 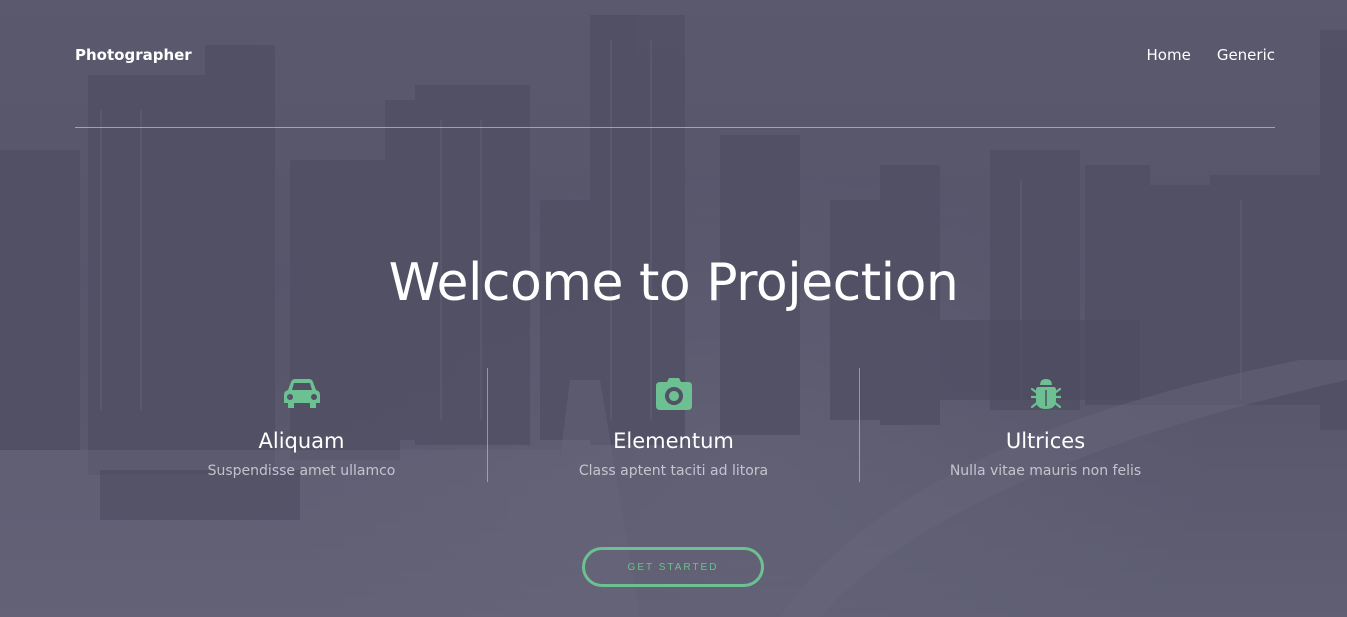 What do you see at coordinates (301, 441) in the screenshot?
I see `feature-title: Aliquam` at bounding box center [301, 441].